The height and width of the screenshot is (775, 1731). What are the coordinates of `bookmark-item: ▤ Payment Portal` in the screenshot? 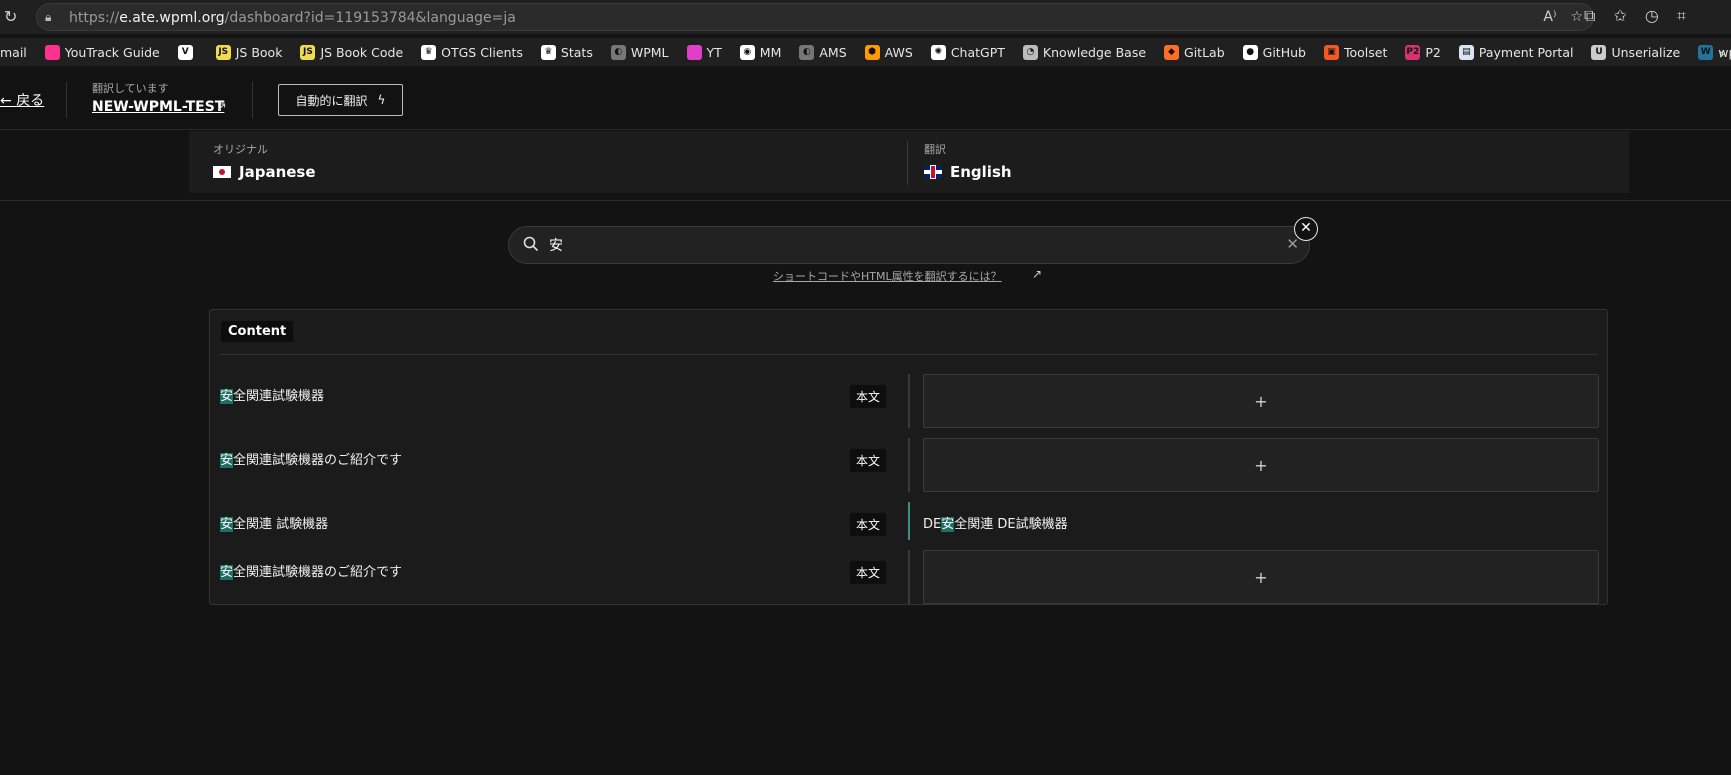 It's located at (1515, 52).